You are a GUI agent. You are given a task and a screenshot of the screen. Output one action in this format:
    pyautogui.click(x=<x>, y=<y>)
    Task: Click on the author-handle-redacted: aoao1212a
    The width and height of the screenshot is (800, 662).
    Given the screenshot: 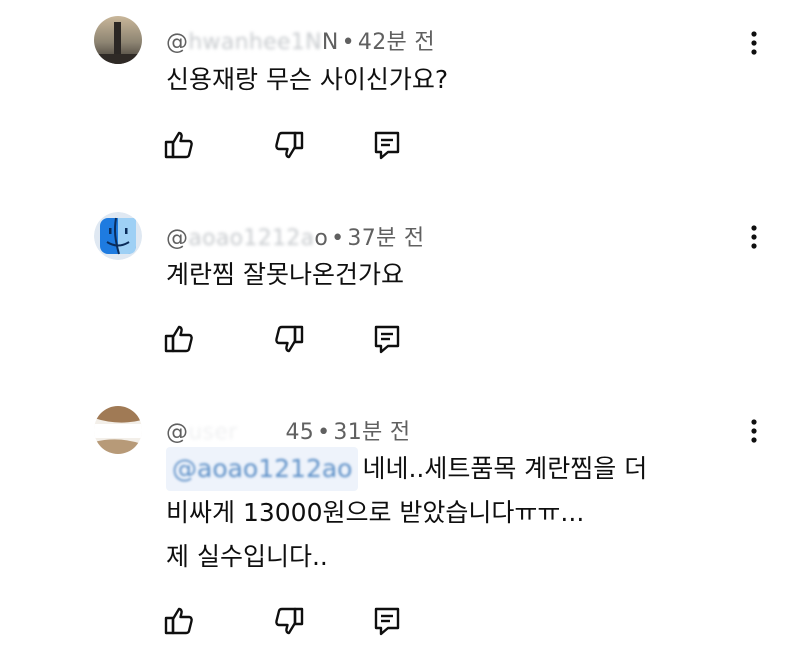 What is the action you would take?
    pyautogui.click(x=251, y=238)
    